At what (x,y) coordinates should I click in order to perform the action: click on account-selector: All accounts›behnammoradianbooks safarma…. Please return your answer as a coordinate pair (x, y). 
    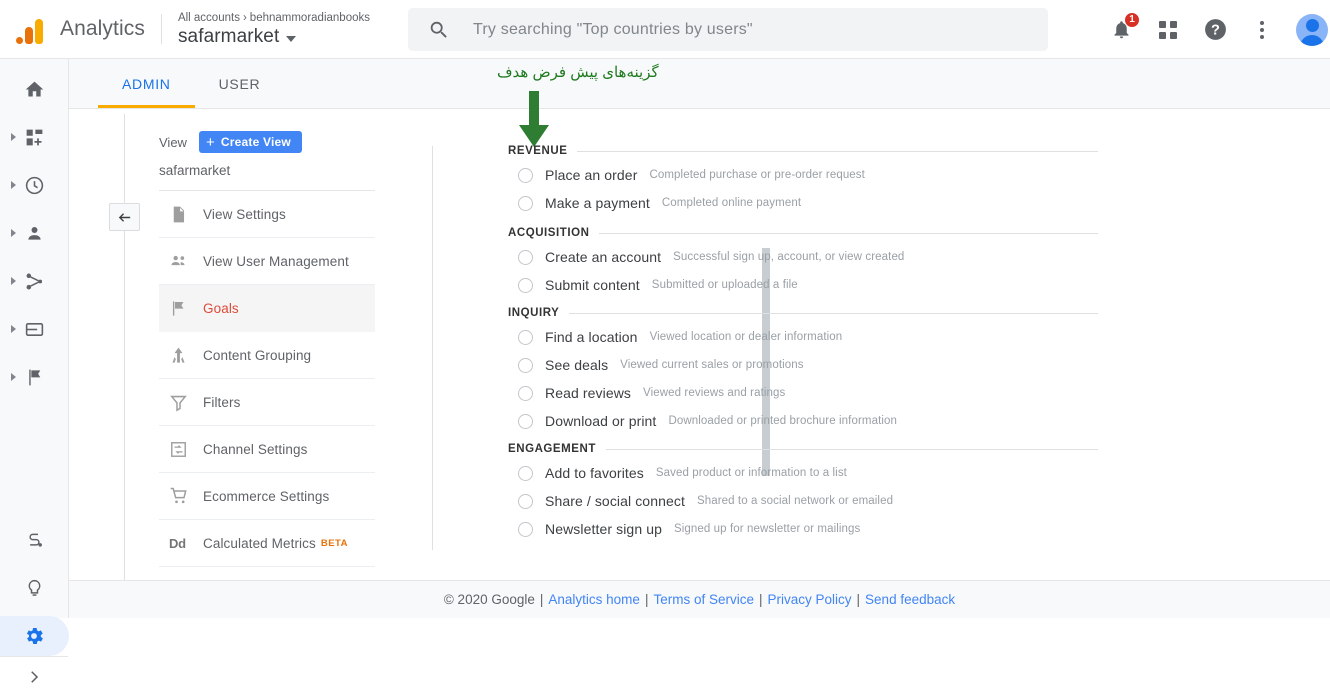
    Looking at the image, I should click on (266, 29).